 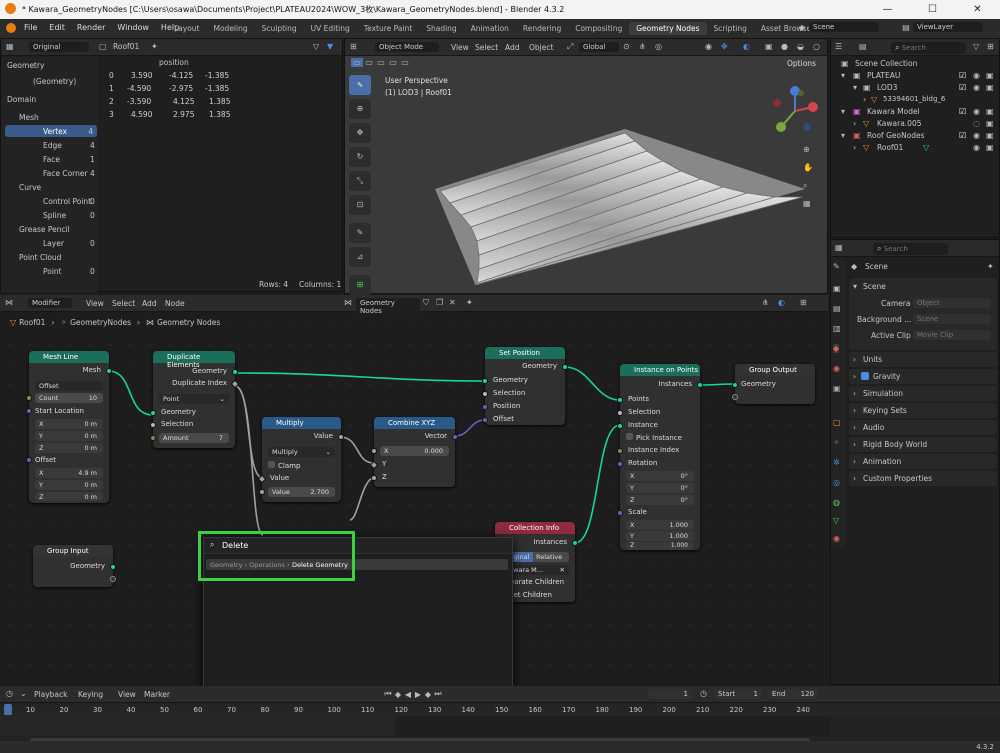 What do you see at coordinates (52, 145) in the screenshot?
I see `tree-edge: Edge` at bounding box center [52, 145].